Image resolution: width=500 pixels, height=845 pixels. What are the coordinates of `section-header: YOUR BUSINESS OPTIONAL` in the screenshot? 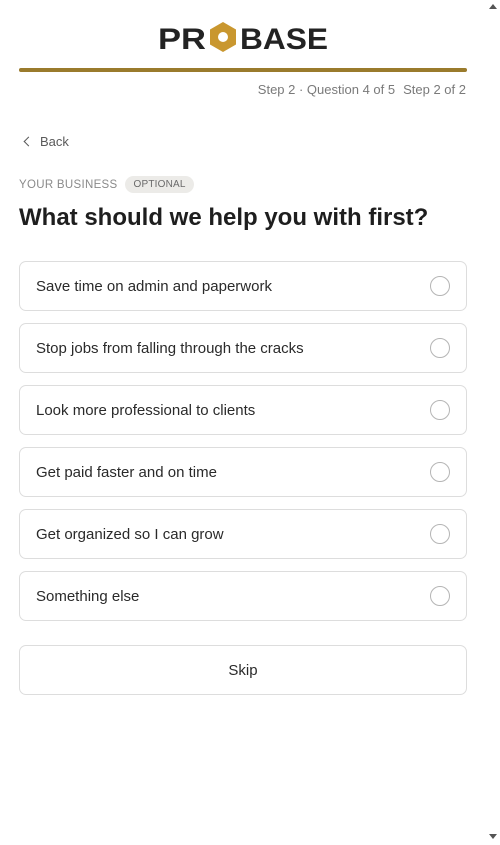 It's located at (106, 184).